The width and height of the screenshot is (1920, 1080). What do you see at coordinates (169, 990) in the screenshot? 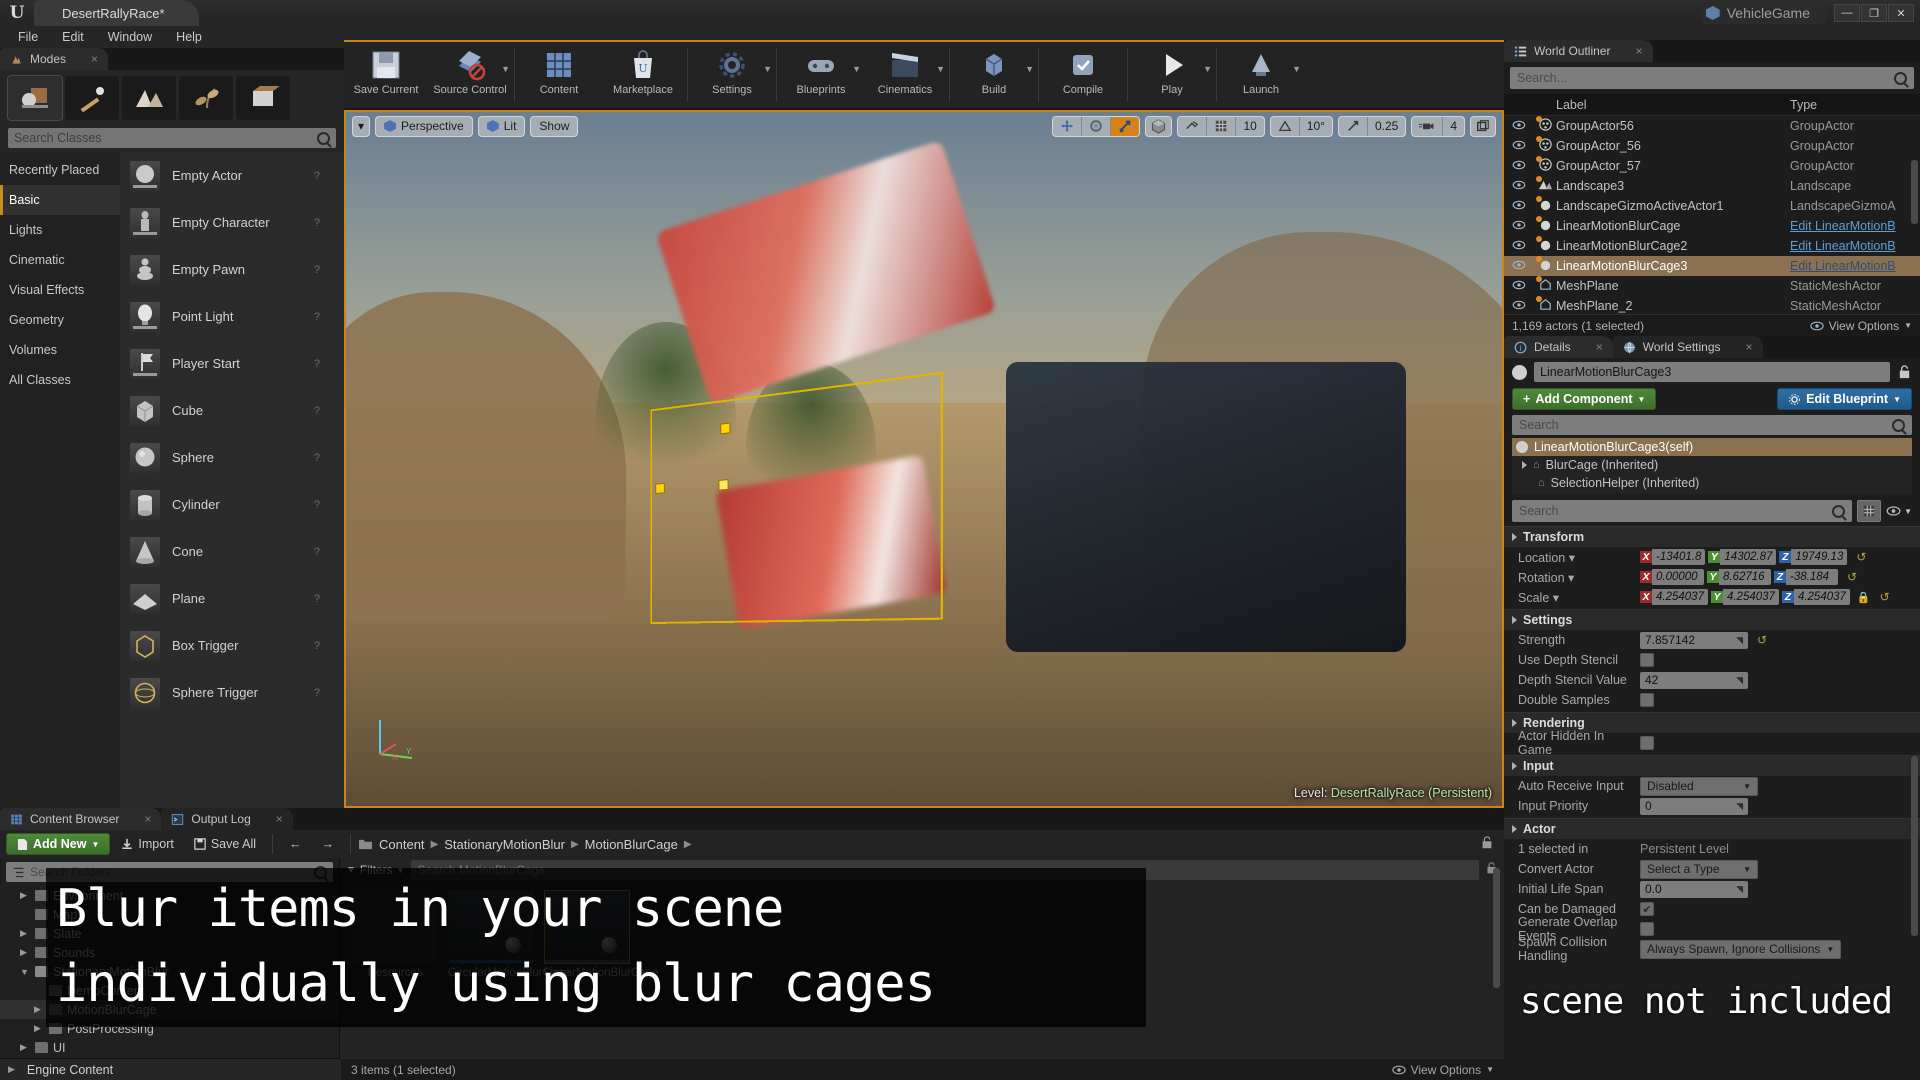
I see `folder-node-democontent: DemoContent` at bounding box center [169, 990].